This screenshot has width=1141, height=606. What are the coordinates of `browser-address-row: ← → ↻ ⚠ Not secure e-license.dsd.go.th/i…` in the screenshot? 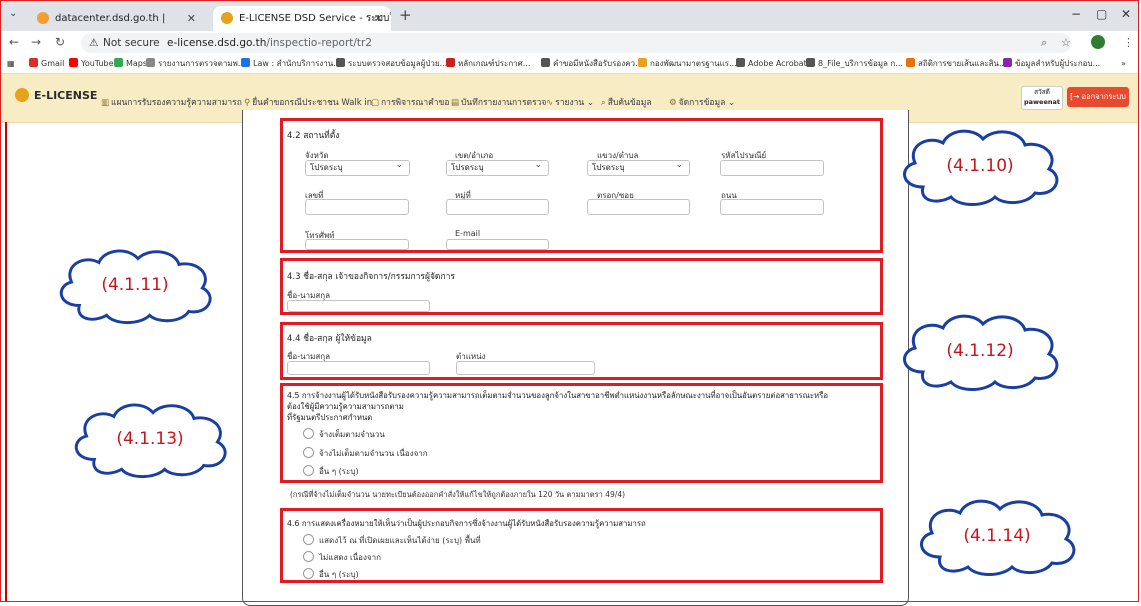 It's located at (570, 43).